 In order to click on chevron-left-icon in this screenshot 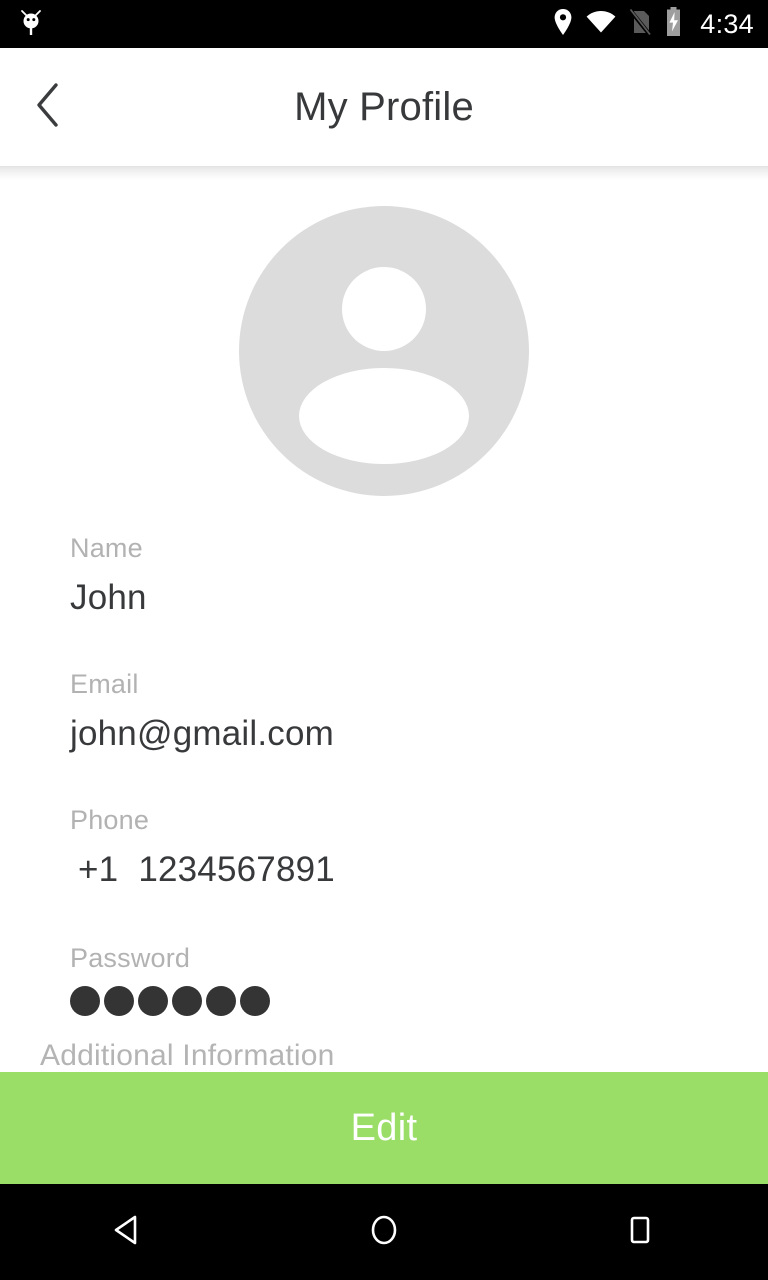, I will do `click(48, 107)`.